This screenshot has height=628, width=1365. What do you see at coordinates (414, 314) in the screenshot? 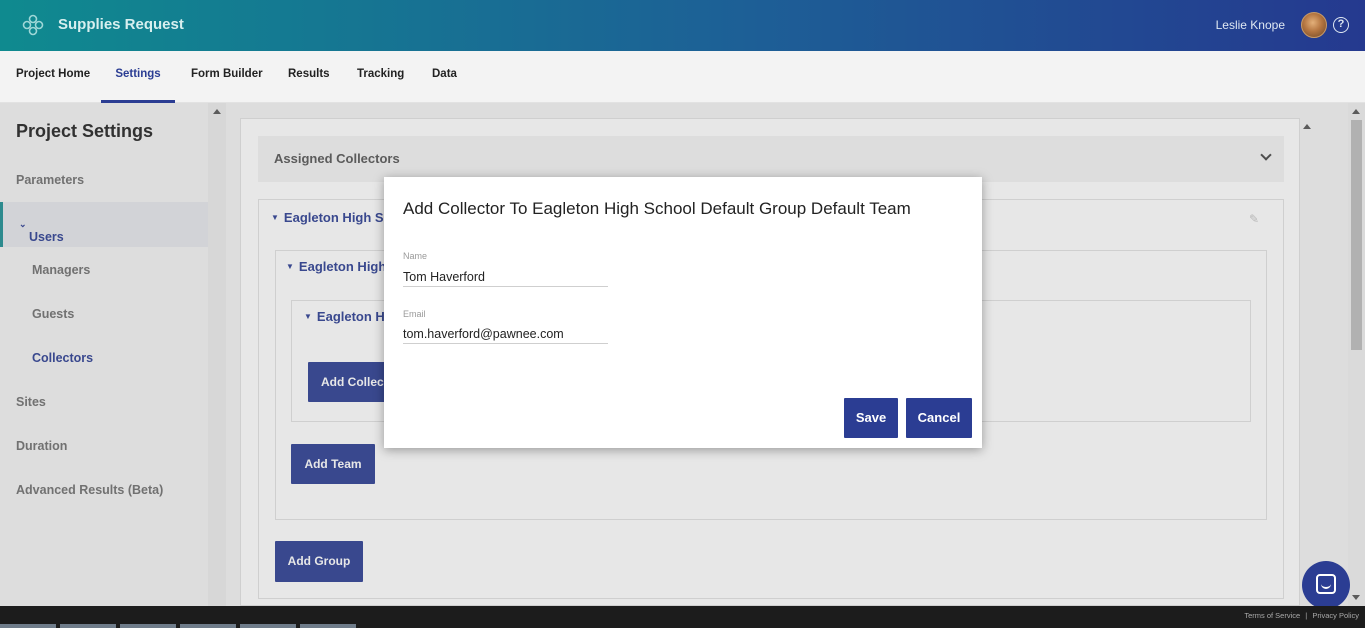
I see `email-label: Email` at bounding box center [414, 314].